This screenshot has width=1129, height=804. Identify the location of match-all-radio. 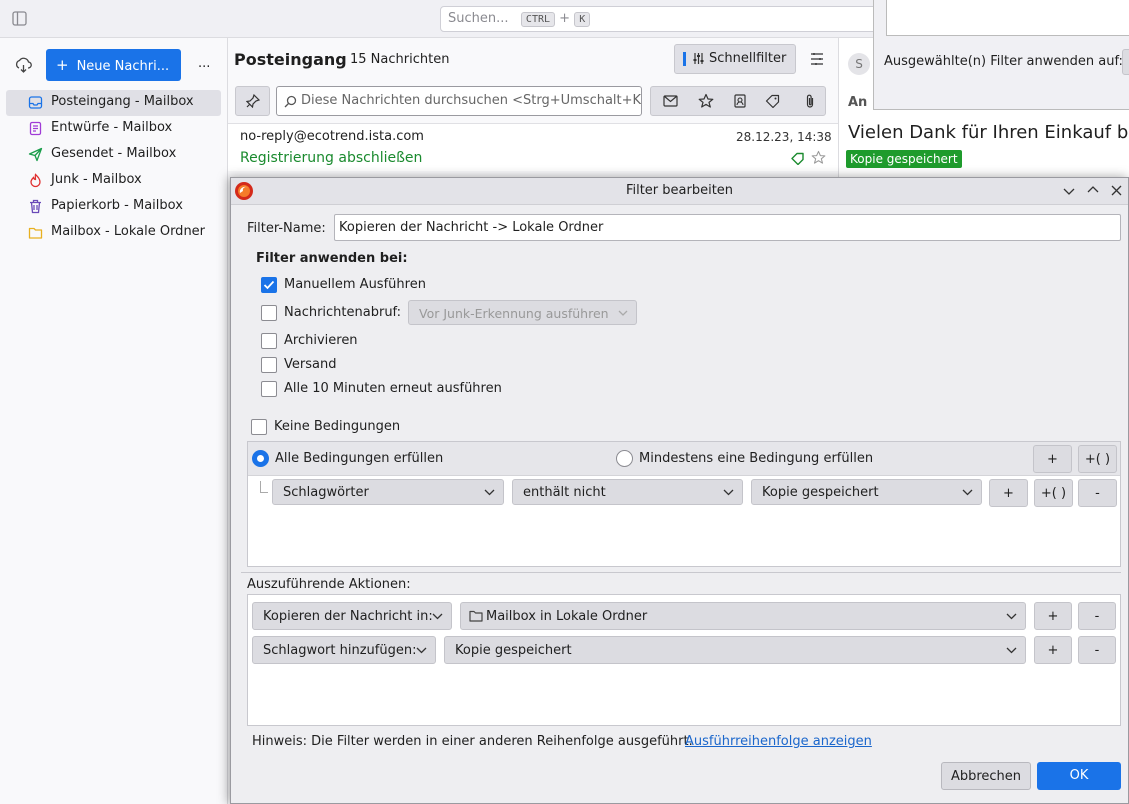
(260, 458).